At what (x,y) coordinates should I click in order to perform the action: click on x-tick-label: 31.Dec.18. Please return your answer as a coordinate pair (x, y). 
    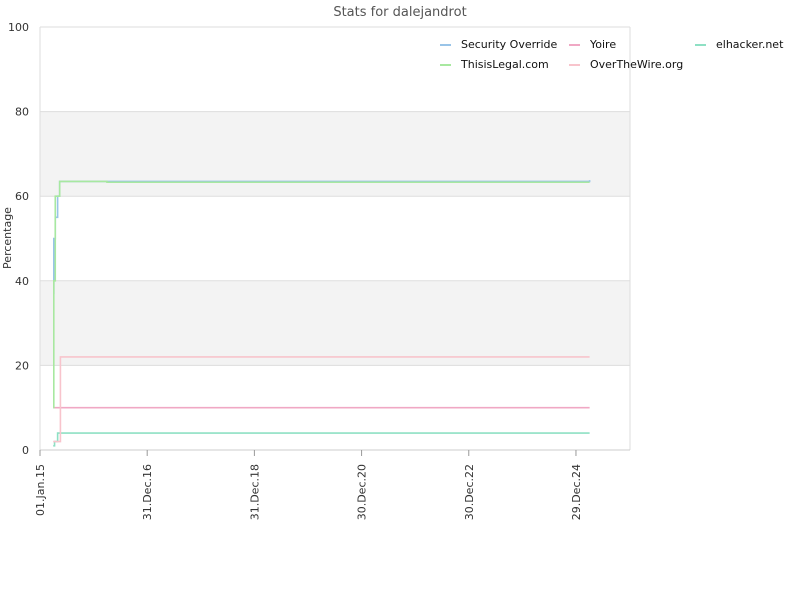
    Looking at the image, I should click on (254, 492).